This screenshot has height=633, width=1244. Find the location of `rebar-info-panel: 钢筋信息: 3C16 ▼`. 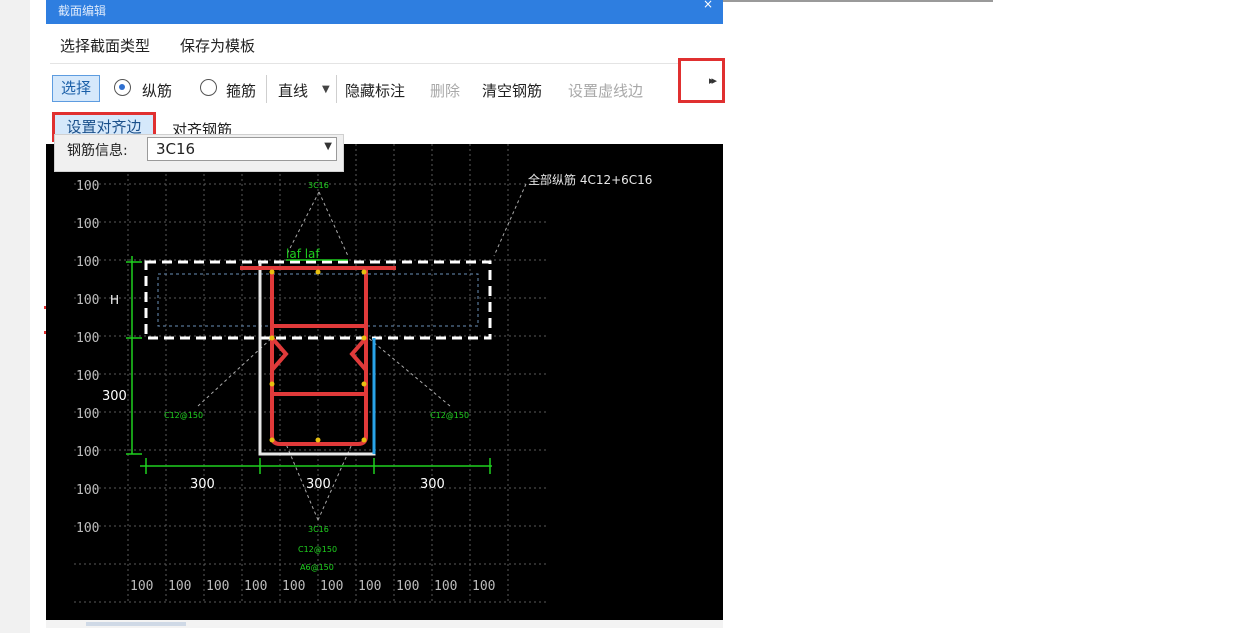

rebar-info-panel: 钢筋信息: 3C16 ▼ is located at coordinates (199, 153).